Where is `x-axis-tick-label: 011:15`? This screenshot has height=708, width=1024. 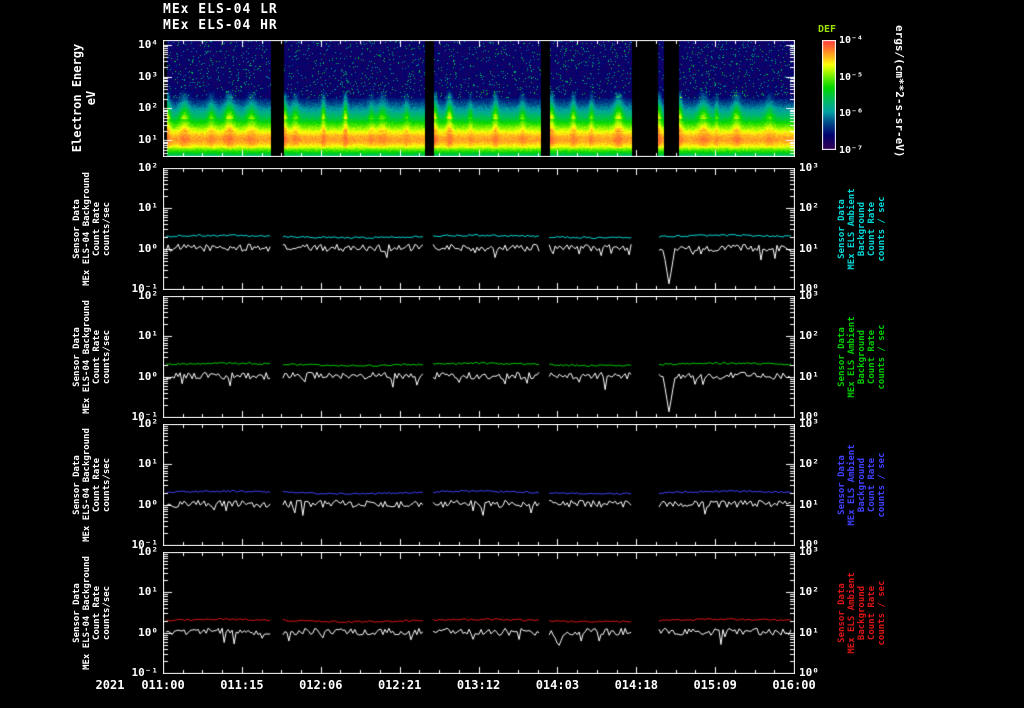 x-axis-tick-label: 011:15 is located at coordinates (242, 685).